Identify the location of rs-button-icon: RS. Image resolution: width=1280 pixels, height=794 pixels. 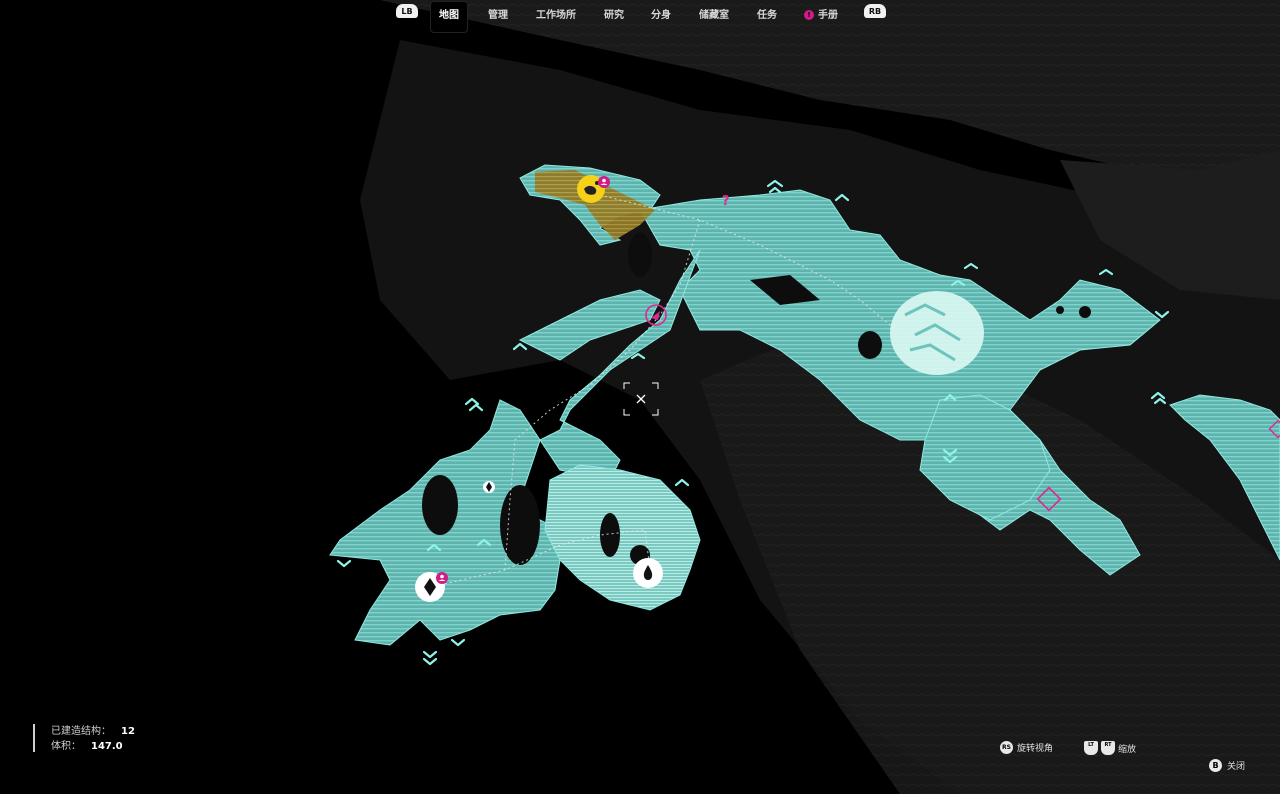
(1006, 747).